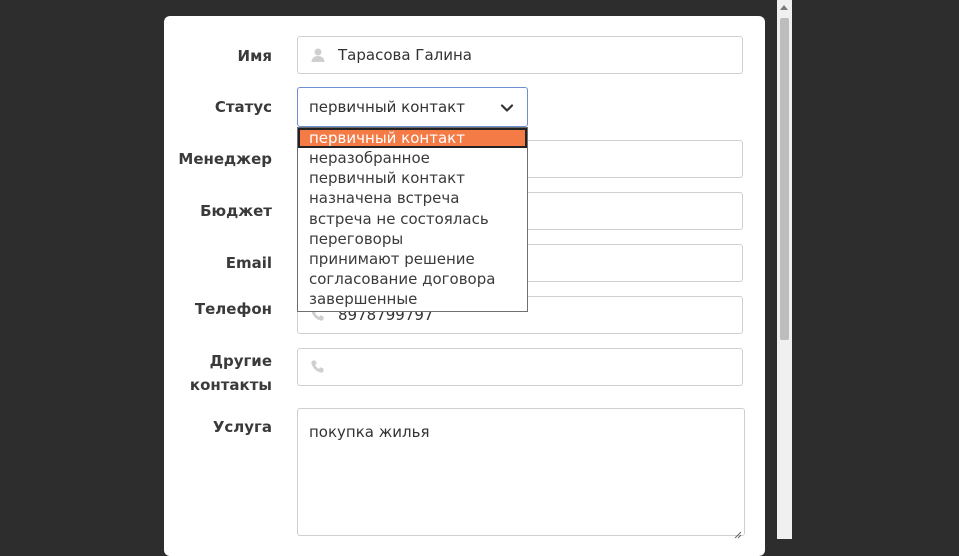 This screenshot has height=556, width=959. Describe the element at coordinates (507, 108) in the screenshot. I see `chevron-down-icon` at that location.